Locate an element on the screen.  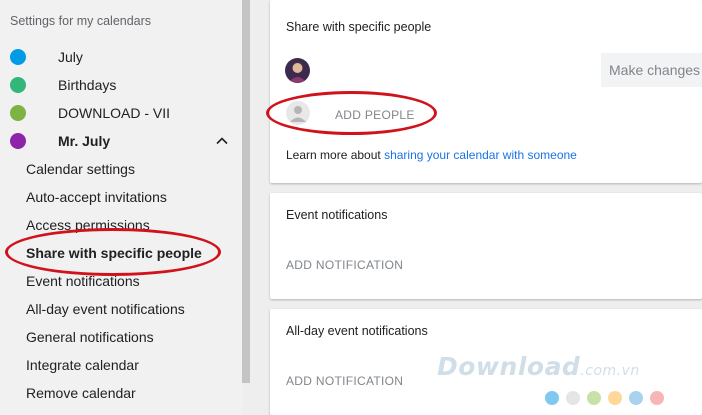
scrollbar-thumb is located at coordinates (246, 191).